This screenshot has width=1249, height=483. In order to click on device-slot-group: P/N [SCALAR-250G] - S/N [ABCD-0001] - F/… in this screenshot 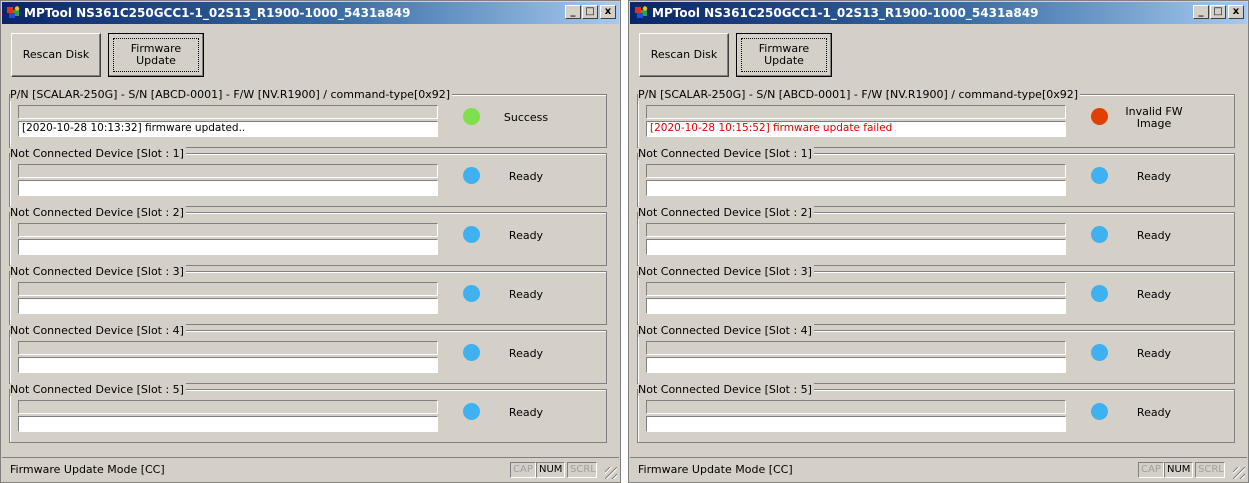, I will do `click(936, 118)`.